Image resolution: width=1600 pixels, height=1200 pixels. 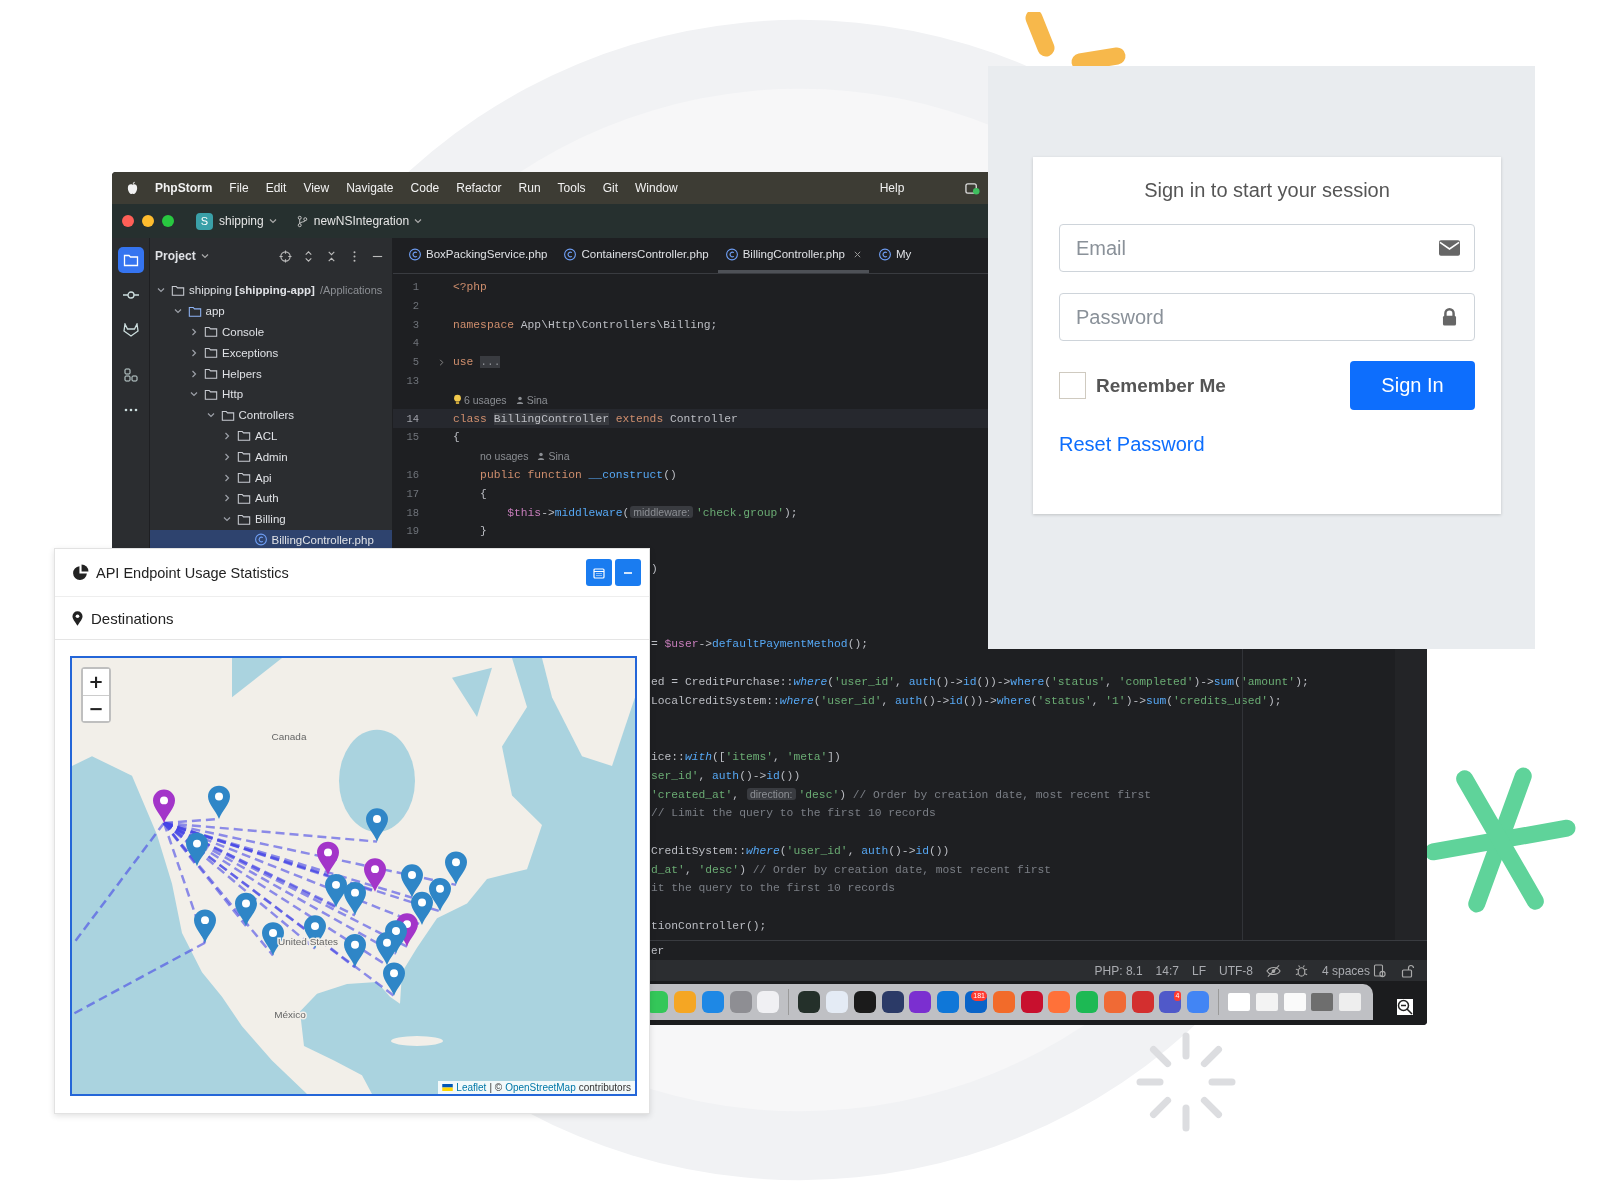 I want to click on zoom-out-button: −, so click(x=96, y=708).